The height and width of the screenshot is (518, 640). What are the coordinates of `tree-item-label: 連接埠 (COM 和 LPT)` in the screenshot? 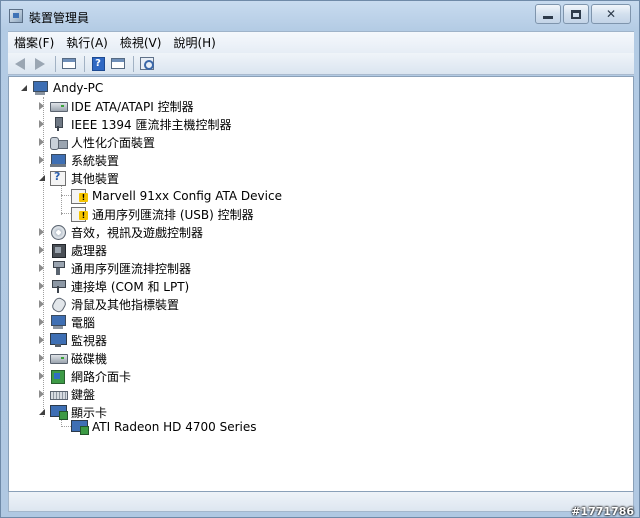 It's located at (130, 286).